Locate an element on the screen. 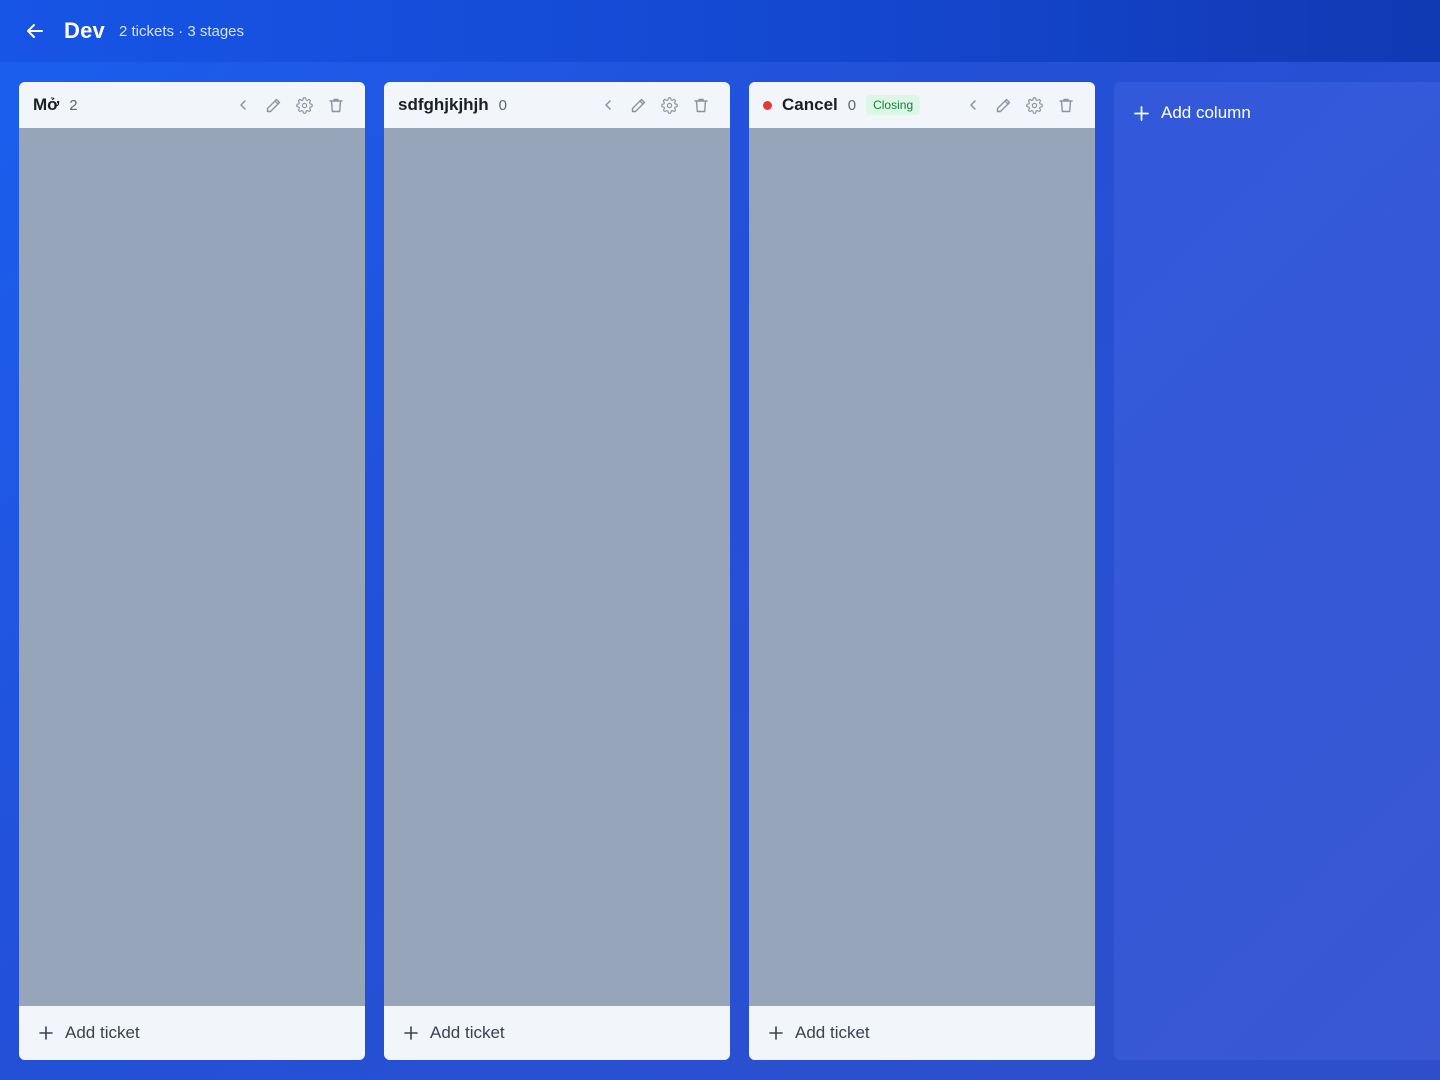 This screenshot has height=1080, width=1440. board-title: Dev is located at coordinates (84, 30).